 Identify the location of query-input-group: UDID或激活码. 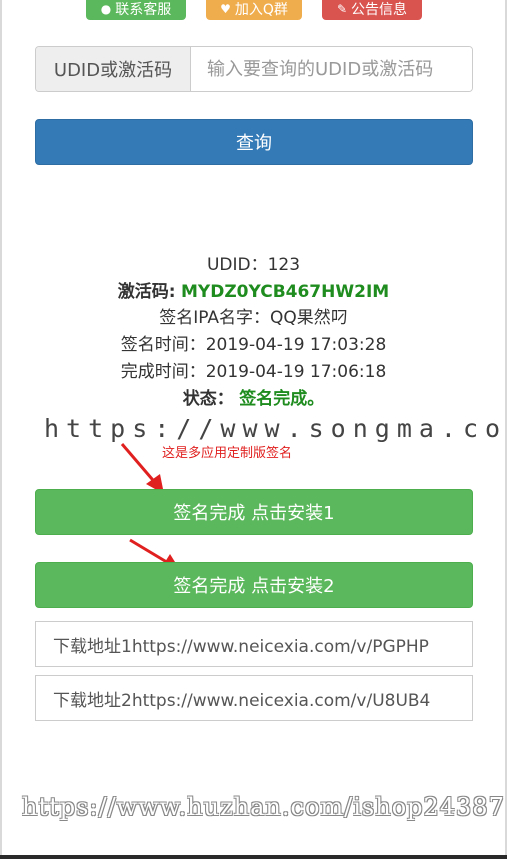
(254, 69).